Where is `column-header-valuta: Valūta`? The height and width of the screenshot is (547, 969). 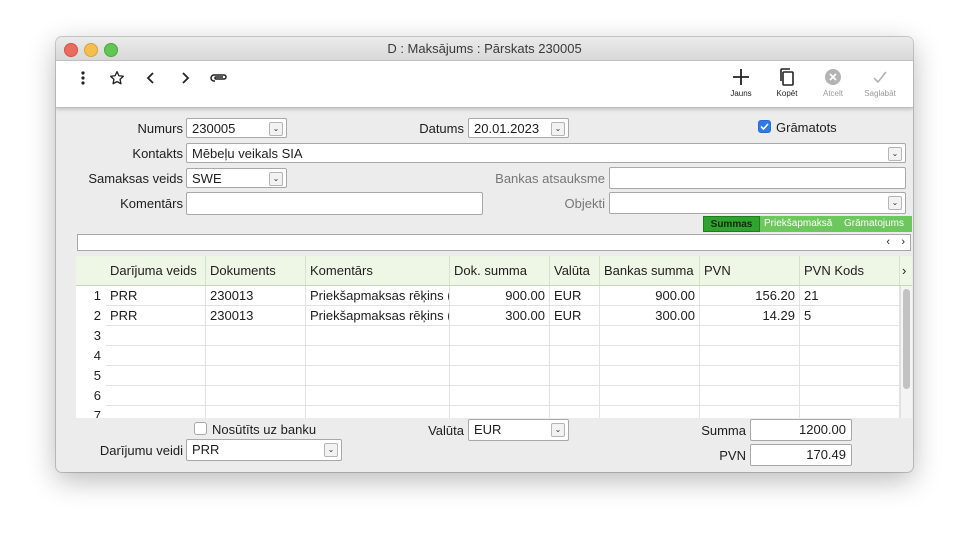 column-header-valuta: Valūta is located at coordinates (575, 270).